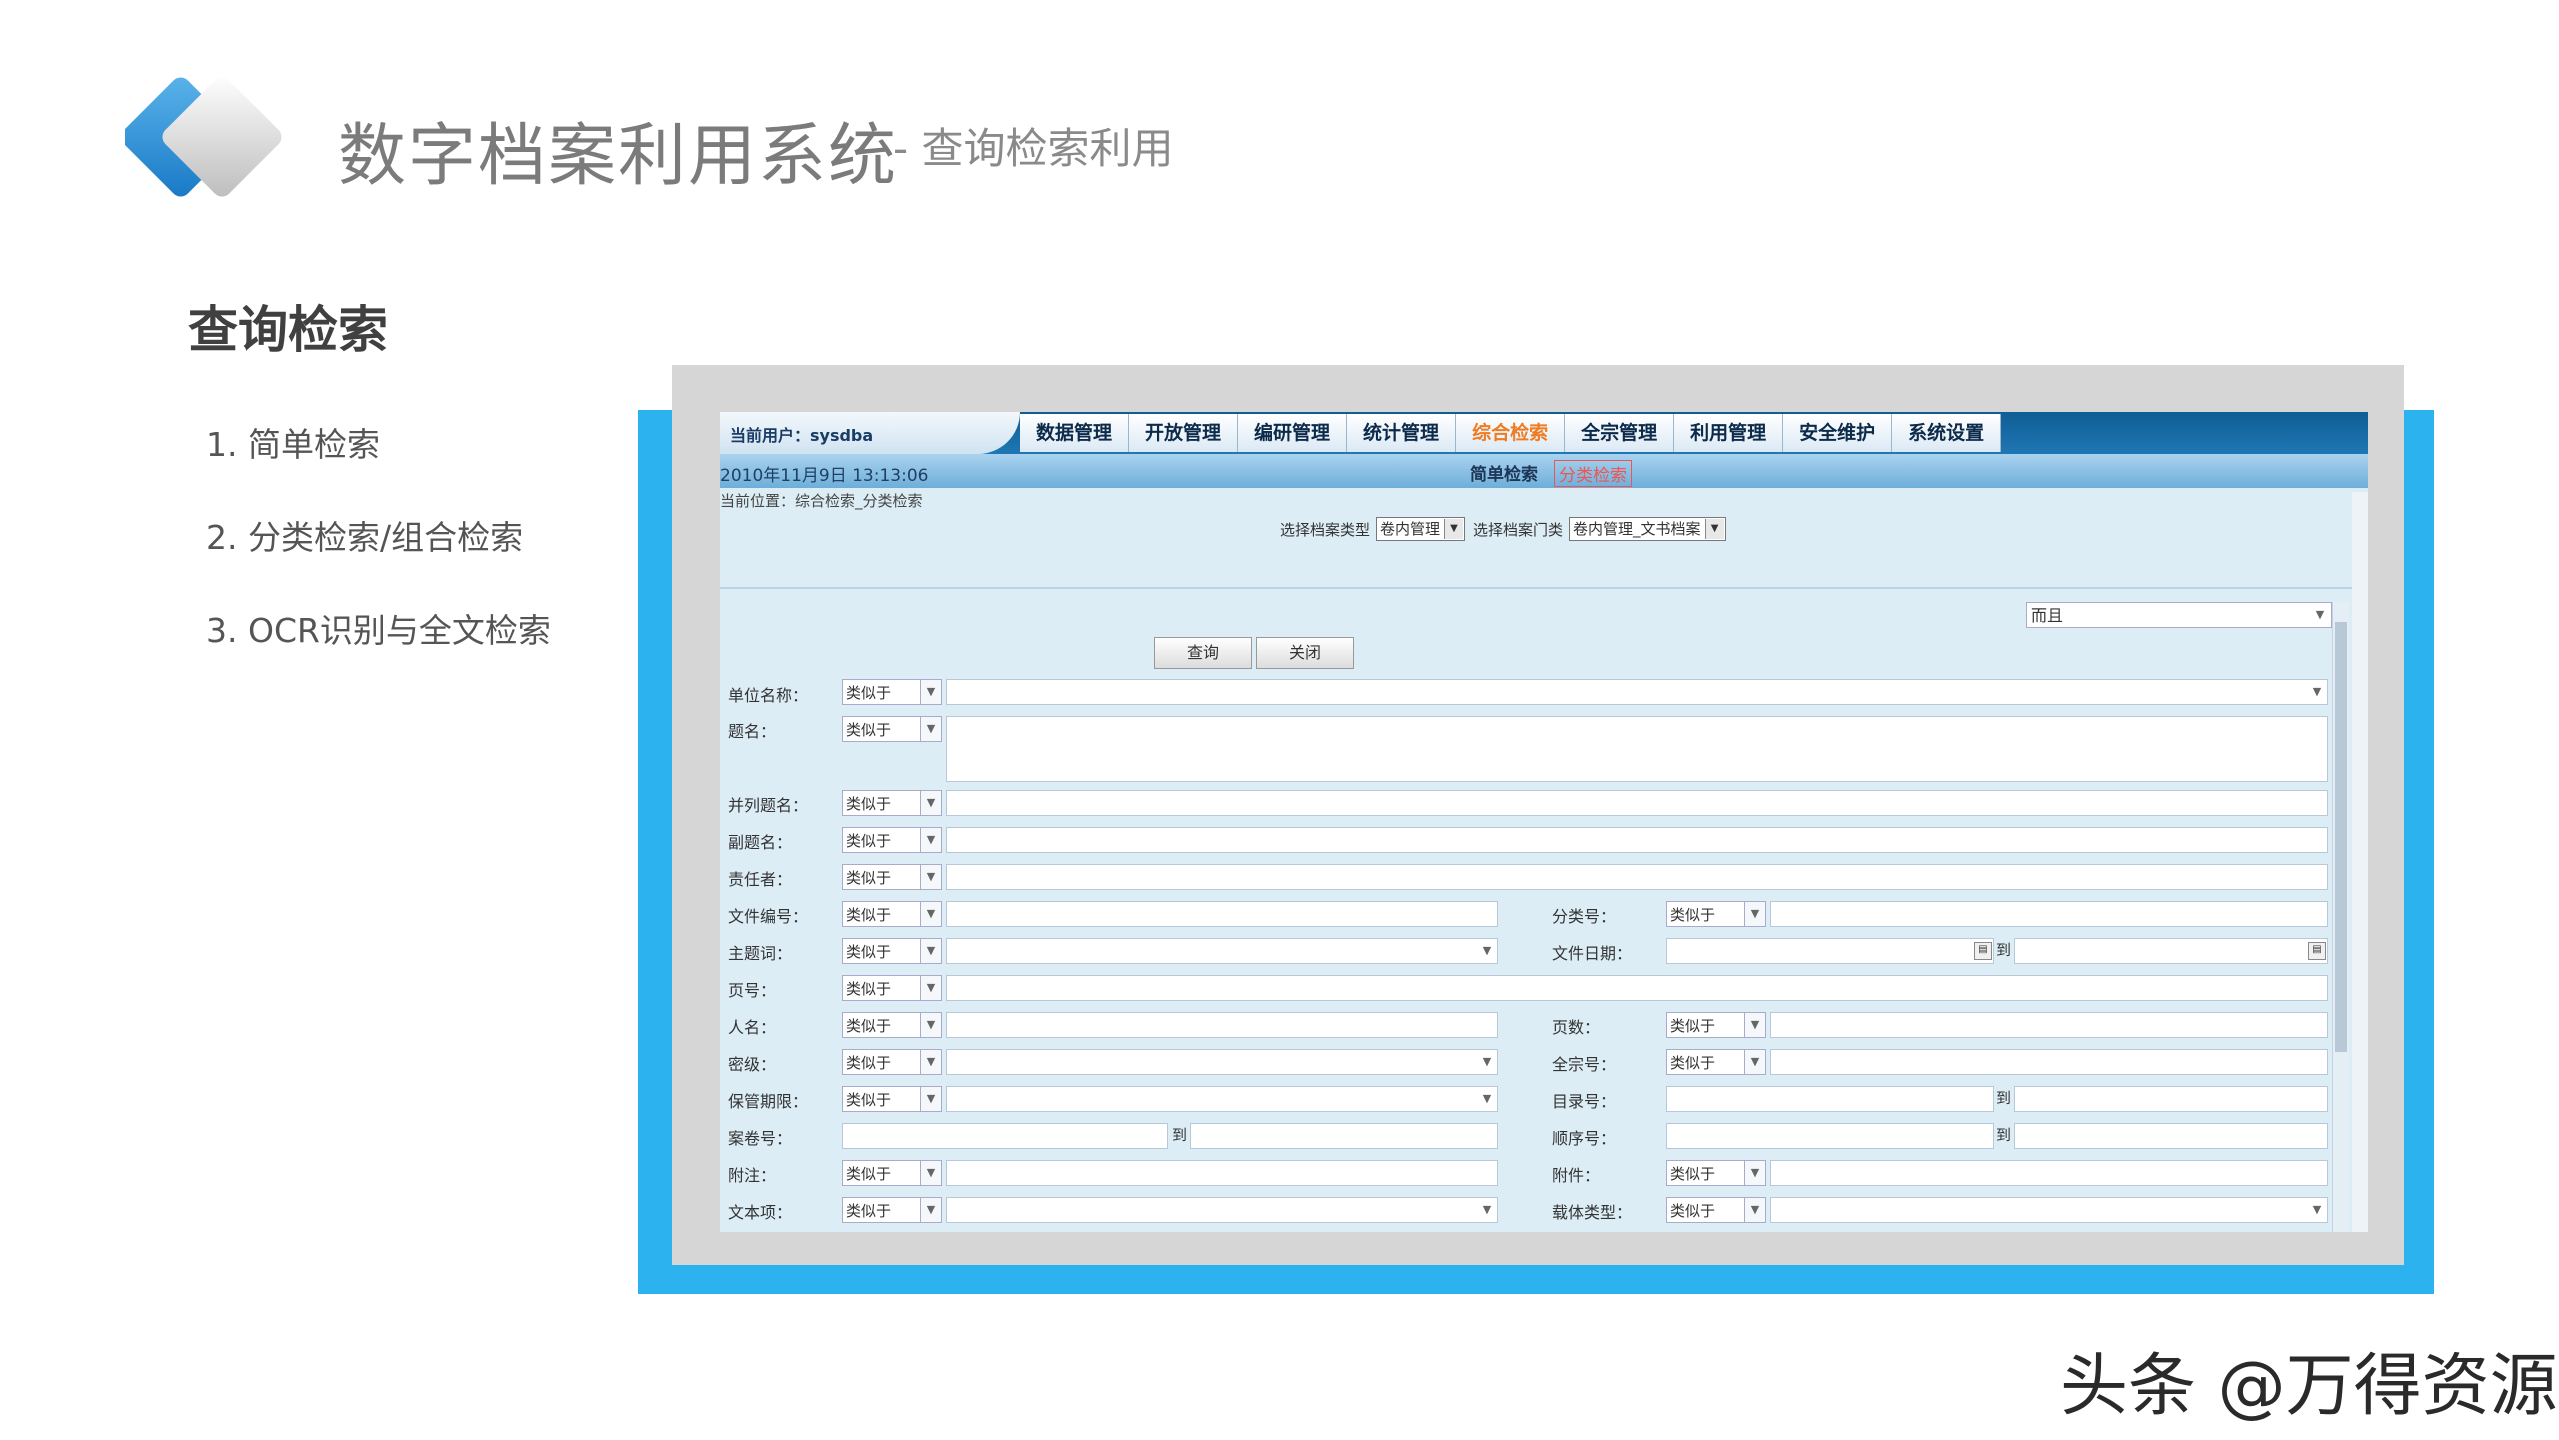 Image resolution: width=2559 pixels, height=1440 pixels. I want to click on tab-category-search: 分类检索, so click(1593, 473).